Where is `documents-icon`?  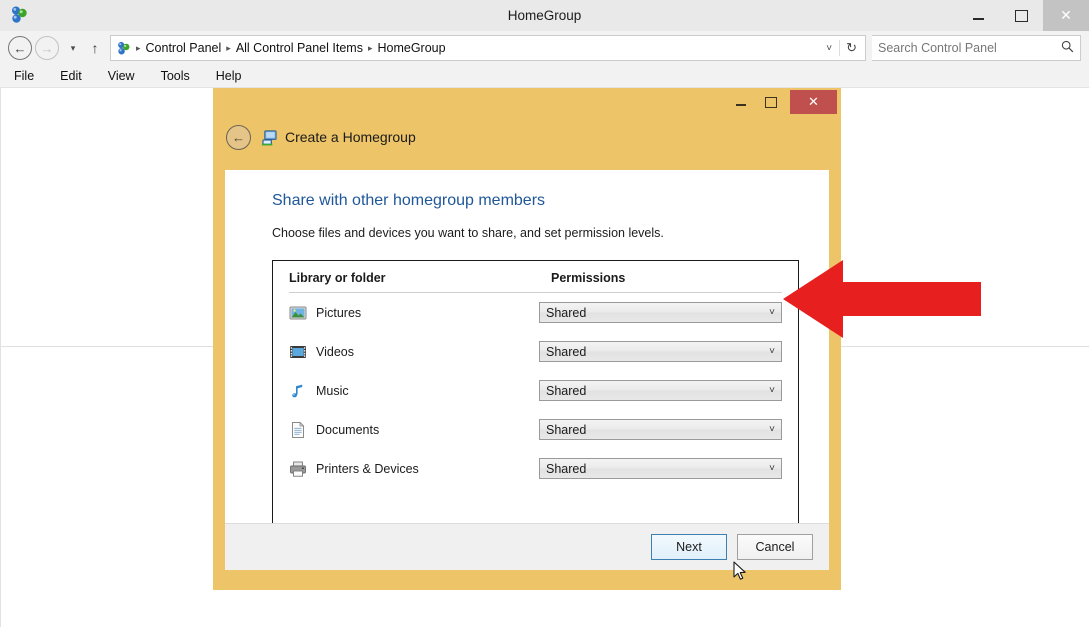 documents-icon is located at coordinates (298, 430).